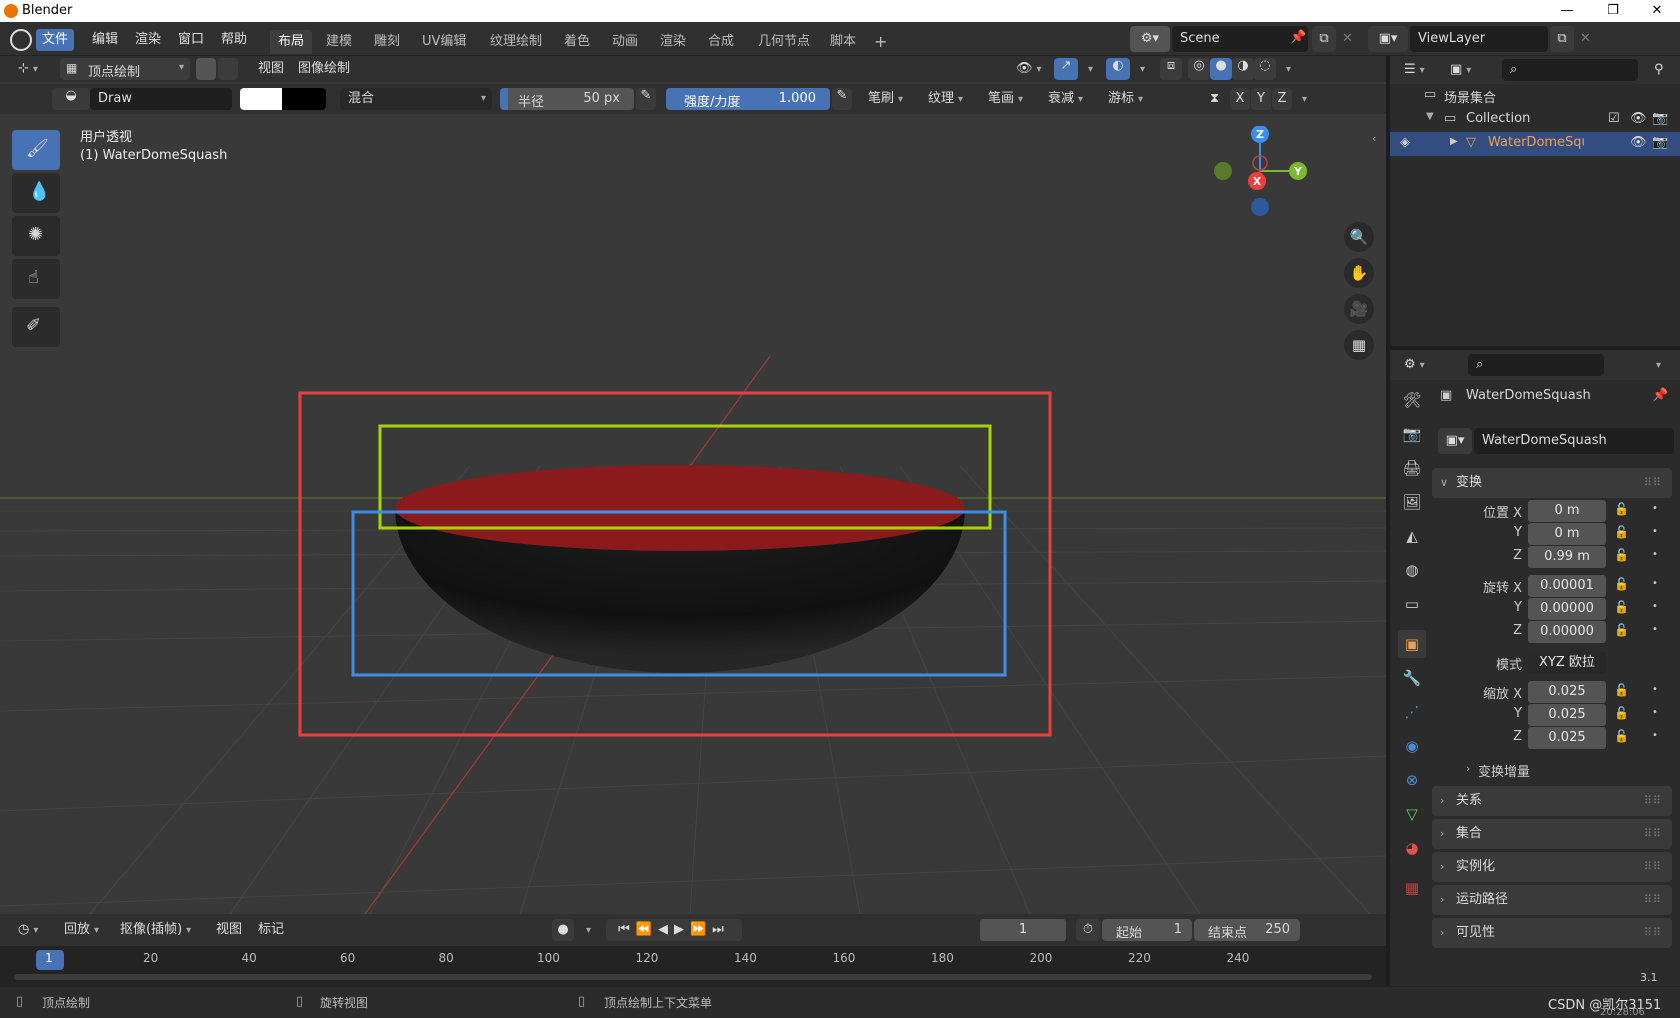 This screenshot has height=1018, width=1680. What do you see at coordinates (1552, 933) in the screenshot?
I see `visibility-panel-header: › 可见性 ⠿⠿` at bounding box center [1552, 933].